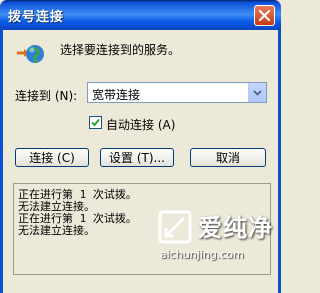 This screenshot has height=293, width=320. Describe the element at coordinates (120, 50) in the screenshot. I see `prompt-text: 选择要连接到的服务。` at that location.